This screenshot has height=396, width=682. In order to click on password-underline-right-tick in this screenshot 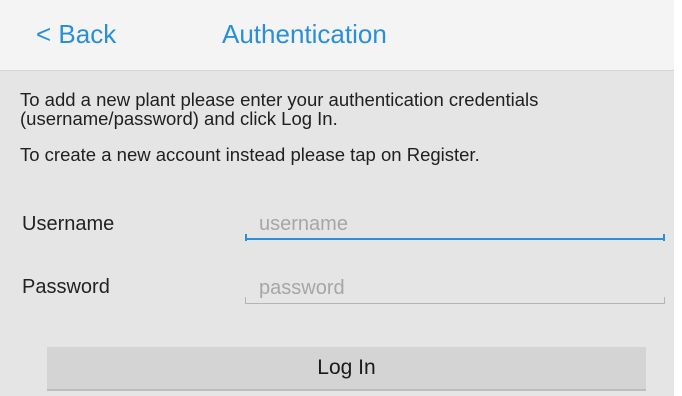, I will do `click(664, 300)`.